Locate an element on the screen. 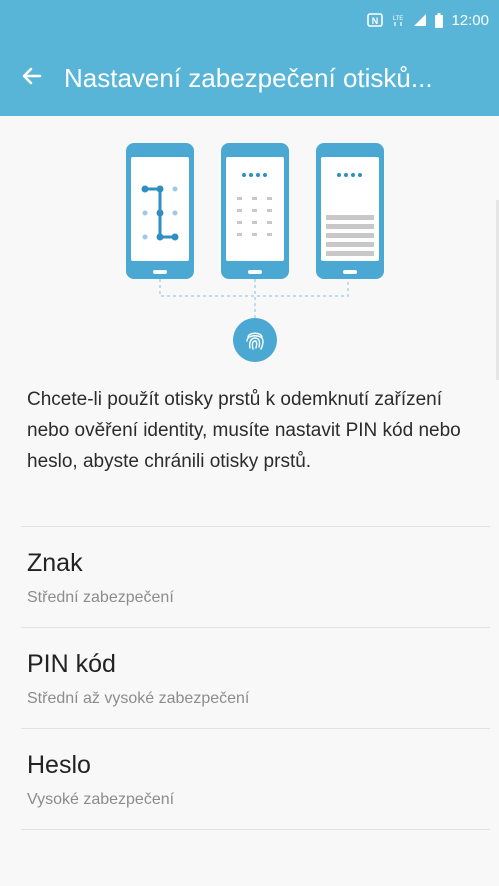 This screenshot has height=886, width=499. svg-text: N is located at coordinates (375, 21).